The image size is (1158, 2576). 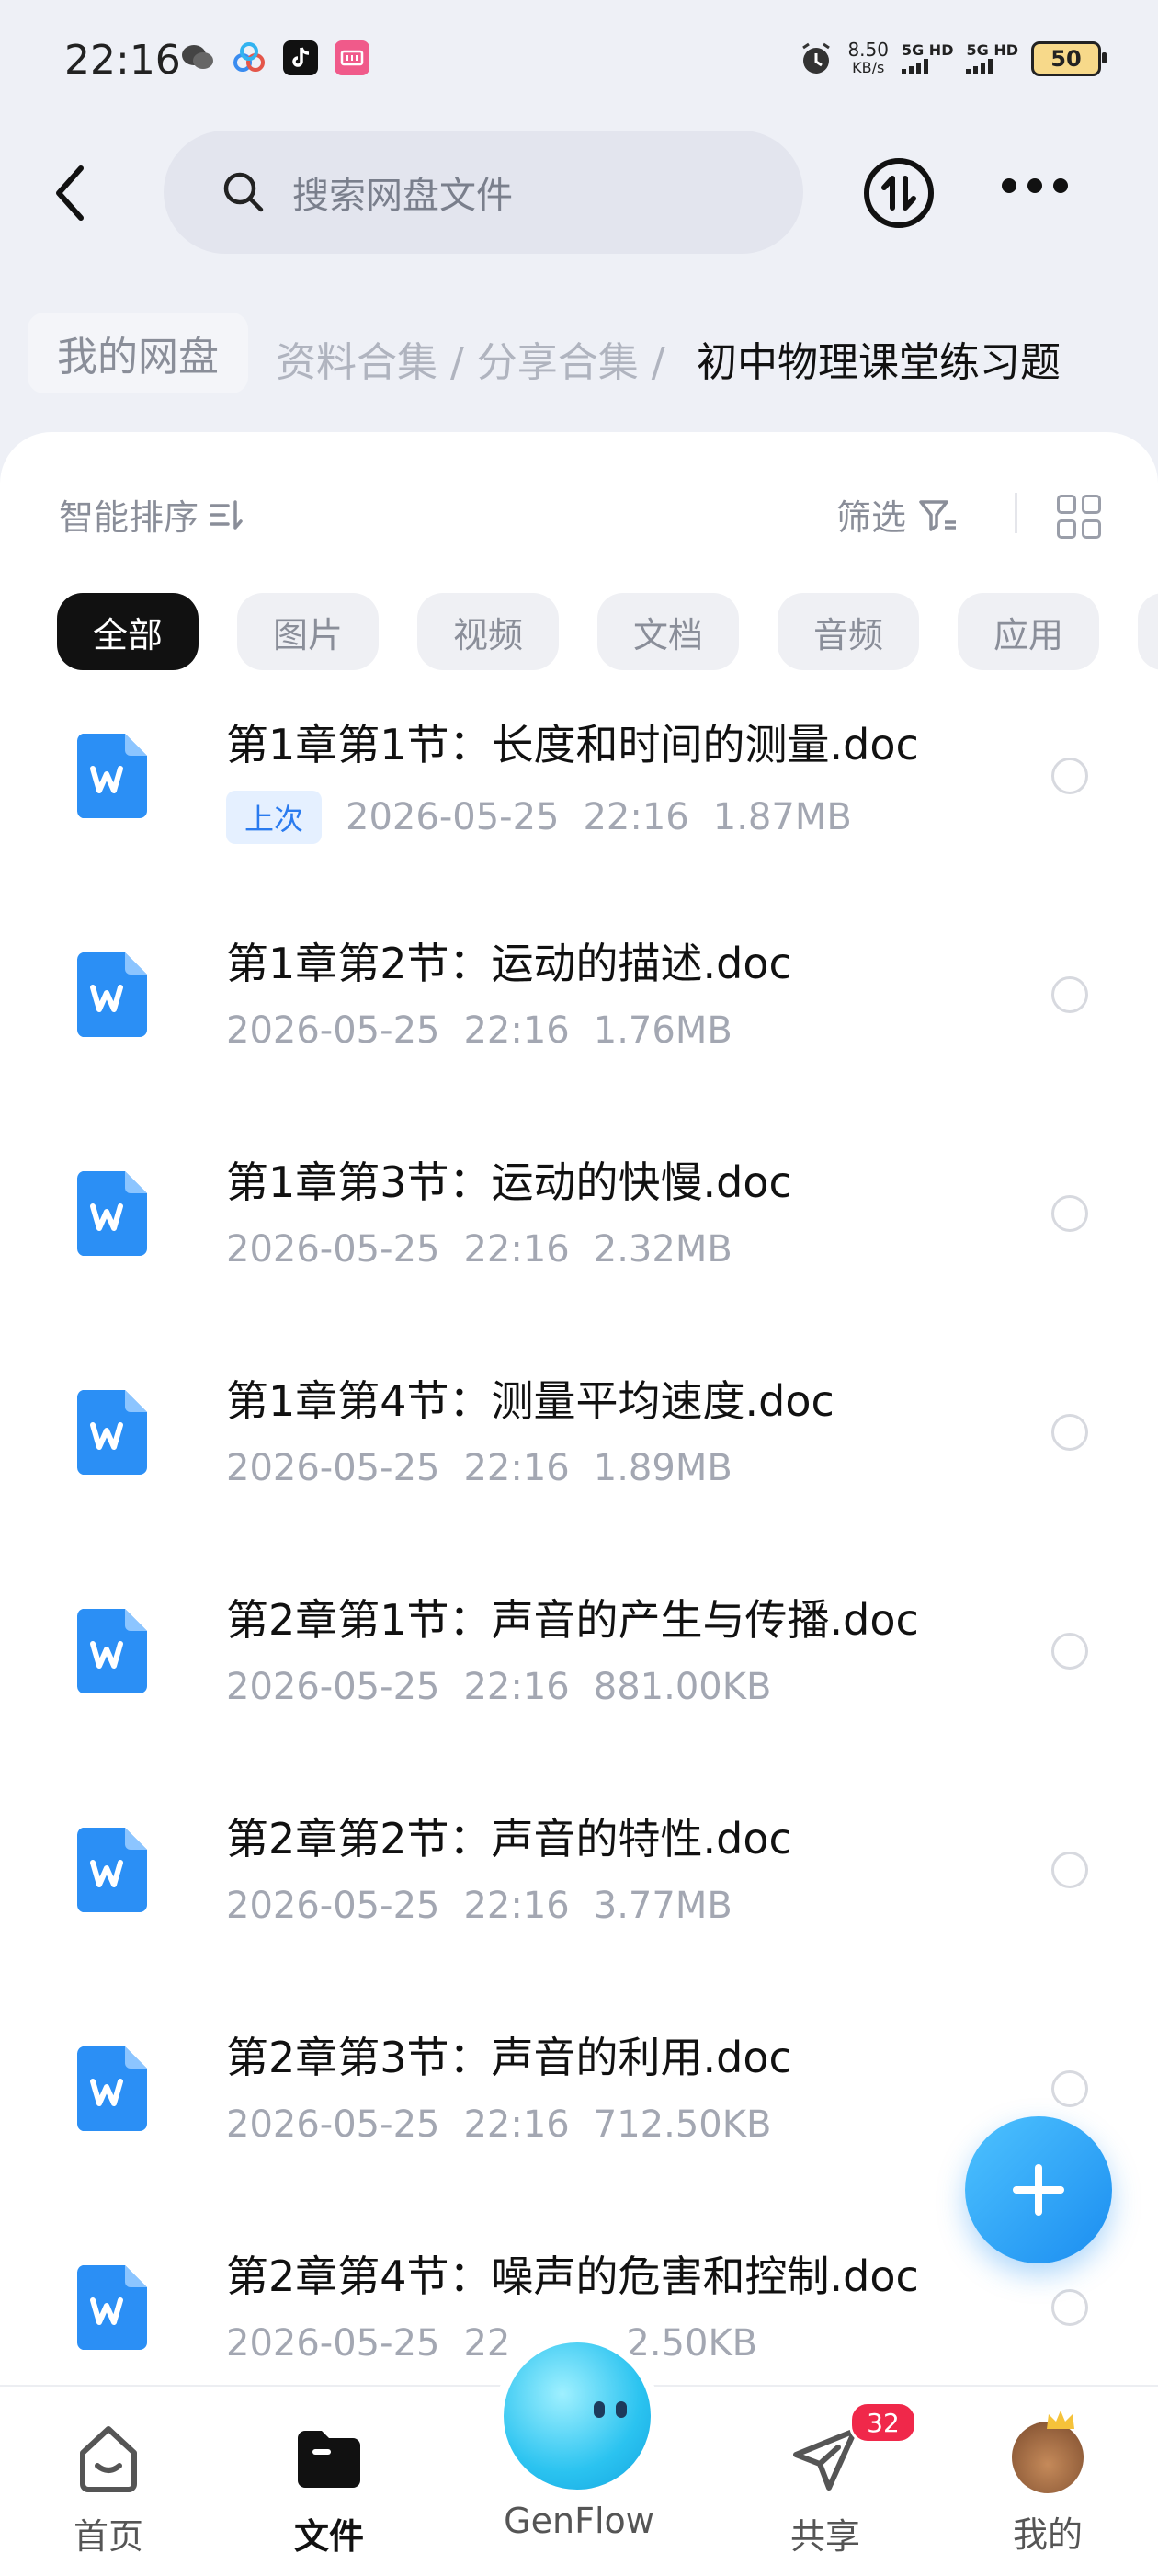 I want to click on file-meta: 2026-05-25 22 2.50KB, so click(x=491, y=2343).